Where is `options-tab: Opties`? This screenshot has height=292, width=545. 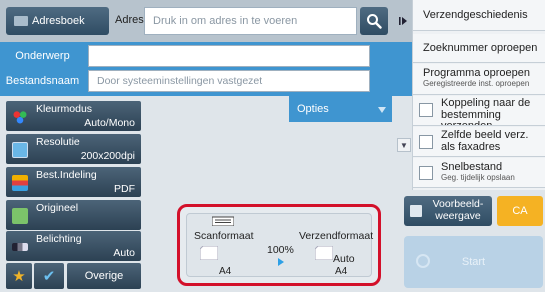 options-tab: Opties is located at coordinates (340, 109).